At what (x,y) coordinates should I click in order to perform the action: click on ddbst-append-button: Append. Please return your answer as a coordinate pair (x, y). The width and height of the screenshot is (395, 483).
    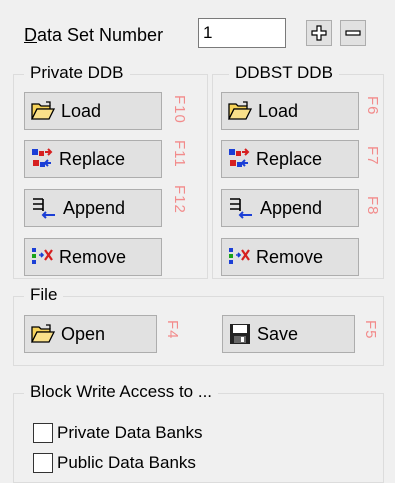
    Looking at the image, I should click on (290, 208).